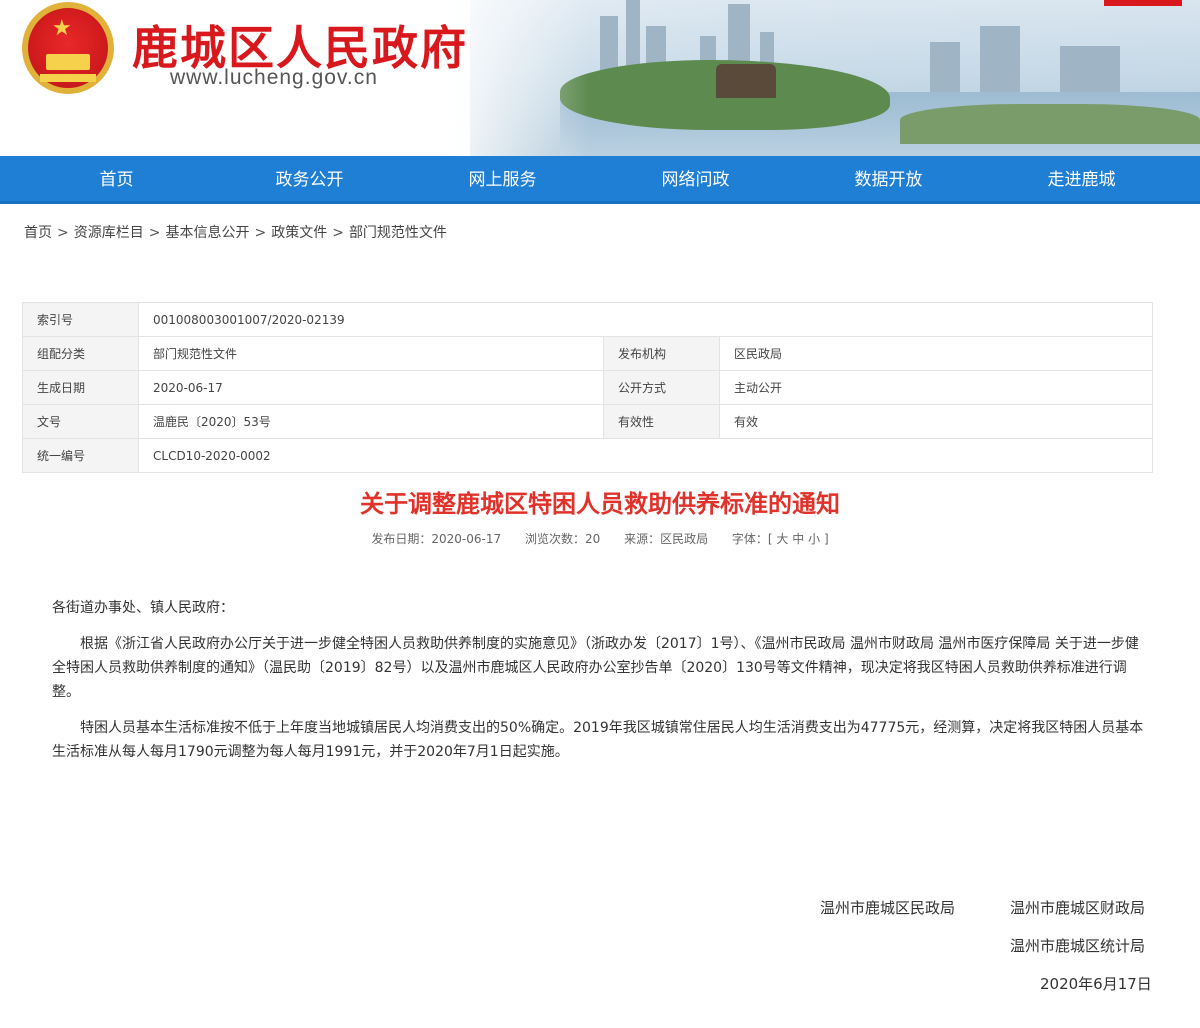 Image resolution: width=1200 pixels, height=1028 pixels. I want to click on font-small-button: 小, so click(814, 539).